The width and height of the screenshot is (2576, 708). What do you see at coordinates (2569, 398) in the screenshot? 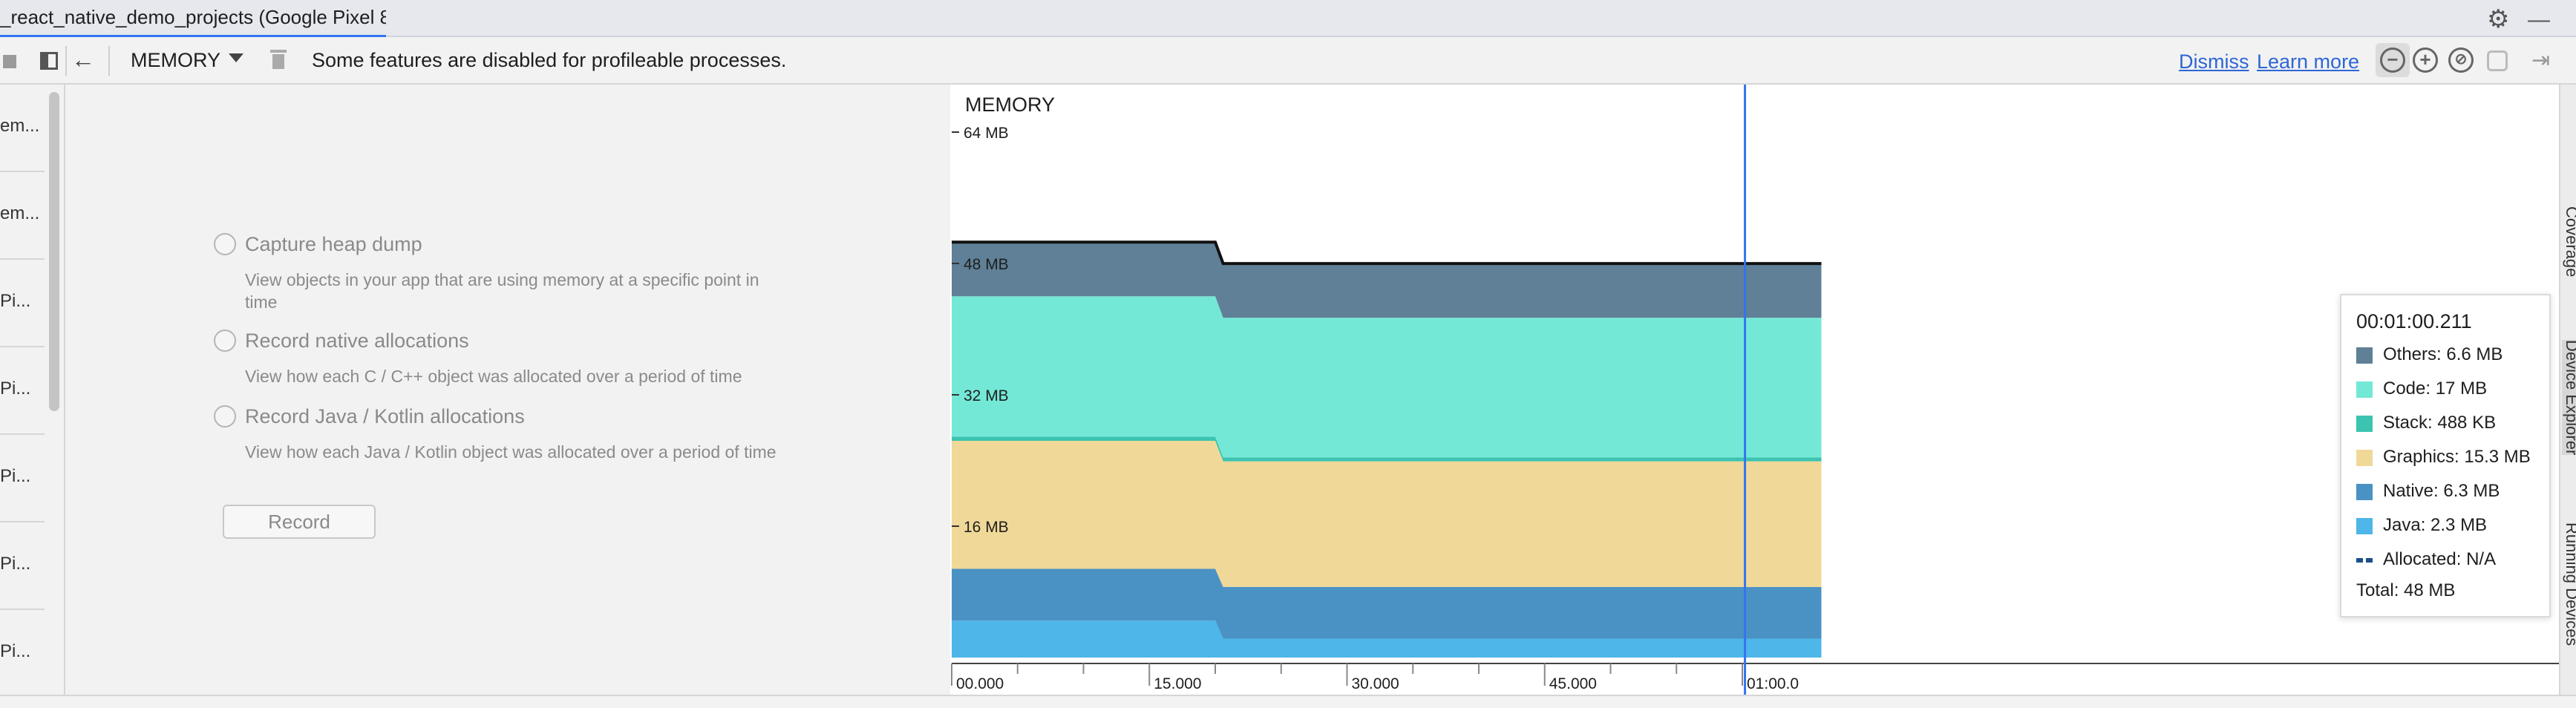
I see `device-explorer-tab: Device Explorer` at bounding box center [2569, 398].